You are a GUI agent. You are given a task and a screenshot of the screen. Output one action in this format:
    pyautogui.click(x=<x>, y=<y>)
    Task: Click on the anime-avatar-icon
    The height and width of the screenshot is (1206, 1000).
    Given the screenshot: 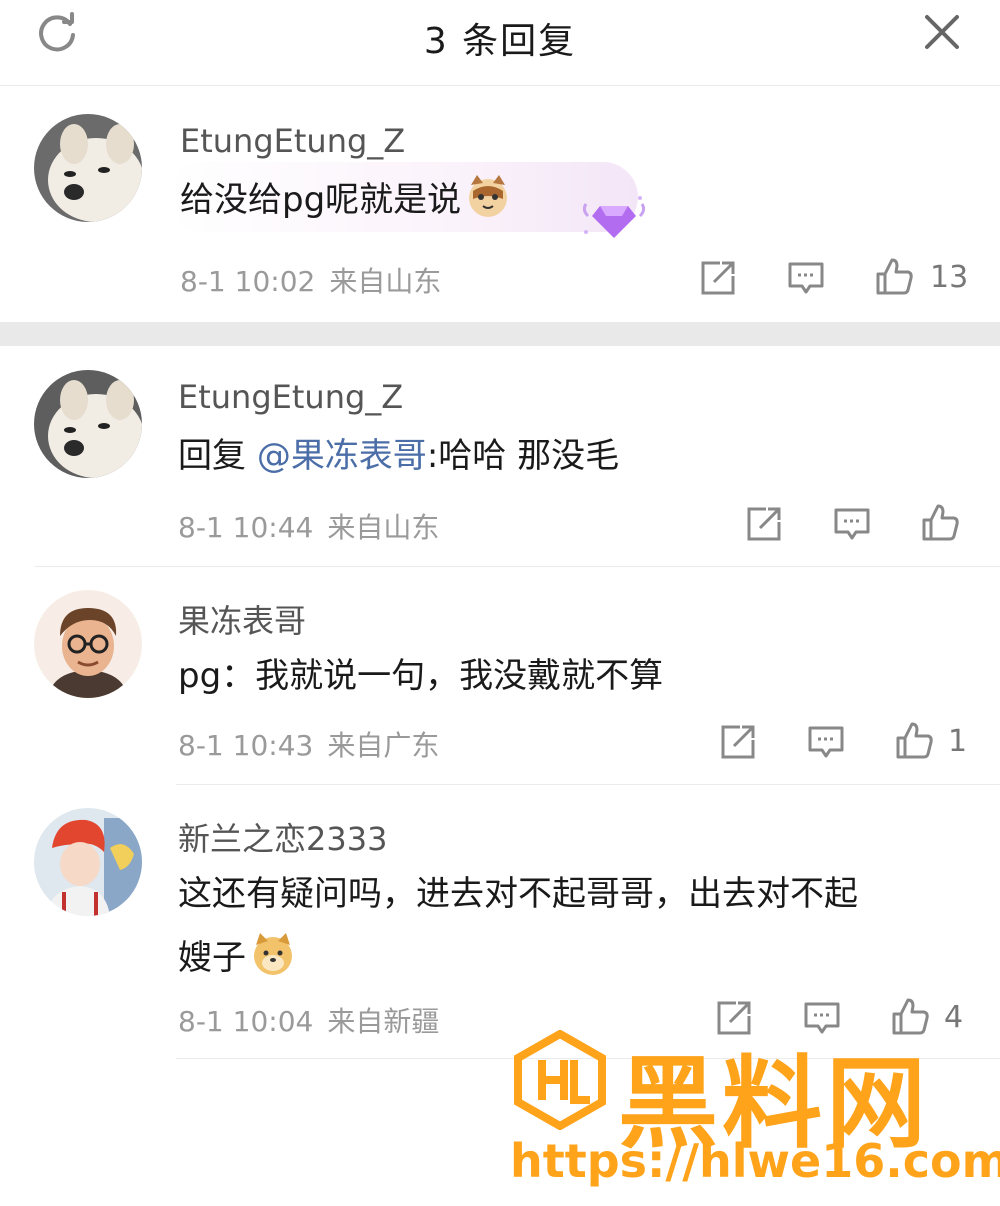 What is the action you would take?
    pyautogui.click(x=88, y=862)
    